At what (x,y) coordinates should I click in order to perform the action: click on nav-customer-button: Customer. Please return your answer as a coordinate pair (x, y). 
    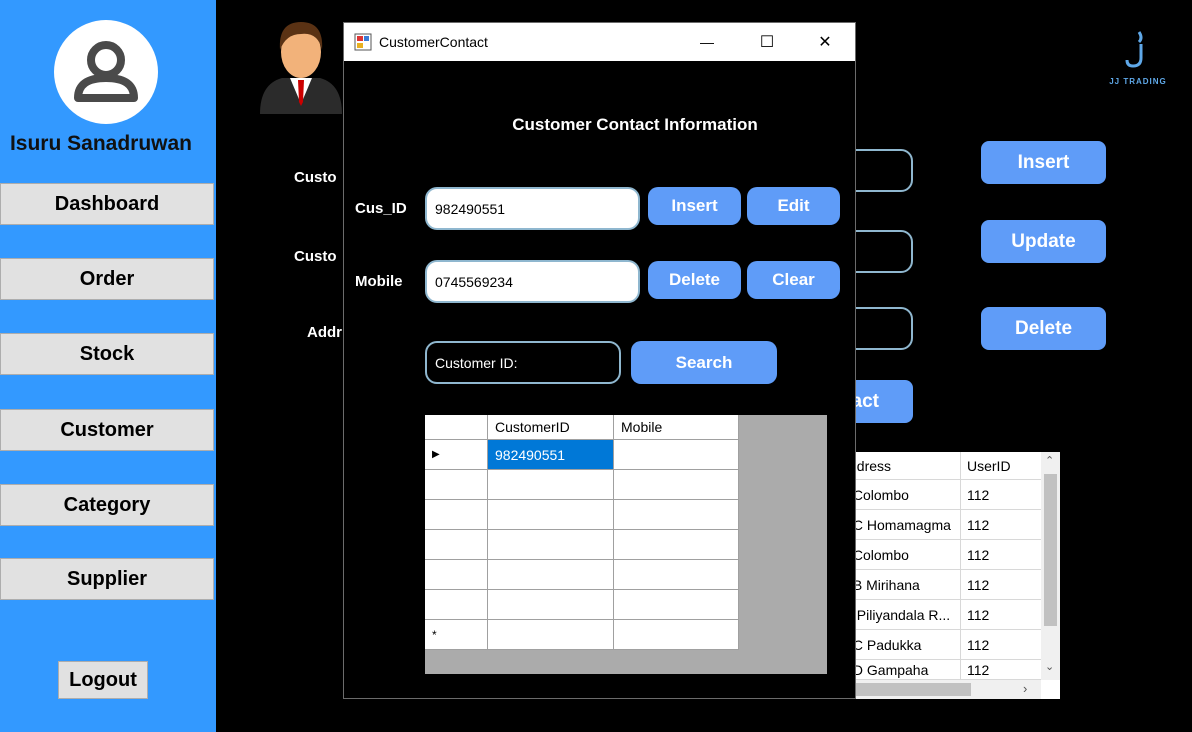
    Looking at the image, I should click on (107, 430).